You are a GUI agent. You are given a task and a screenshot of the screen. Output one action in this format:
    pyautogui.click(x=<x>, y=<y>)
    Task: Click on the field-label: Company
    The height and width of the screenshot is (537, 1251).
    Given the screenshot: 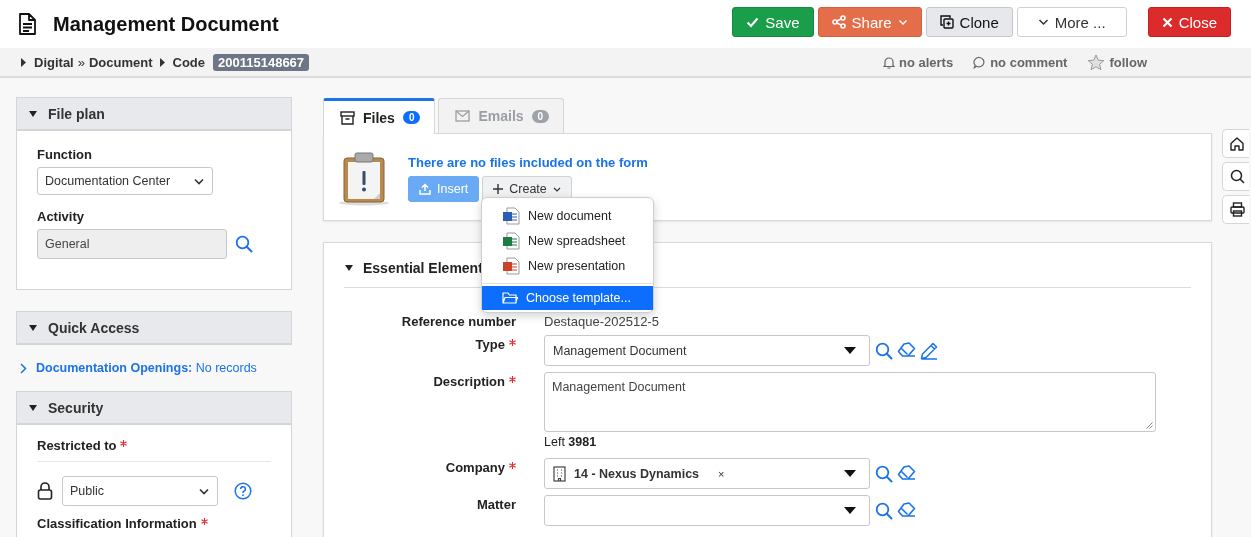 What is the action you would take?
    pyautogui.click(x=430, y=473)
    